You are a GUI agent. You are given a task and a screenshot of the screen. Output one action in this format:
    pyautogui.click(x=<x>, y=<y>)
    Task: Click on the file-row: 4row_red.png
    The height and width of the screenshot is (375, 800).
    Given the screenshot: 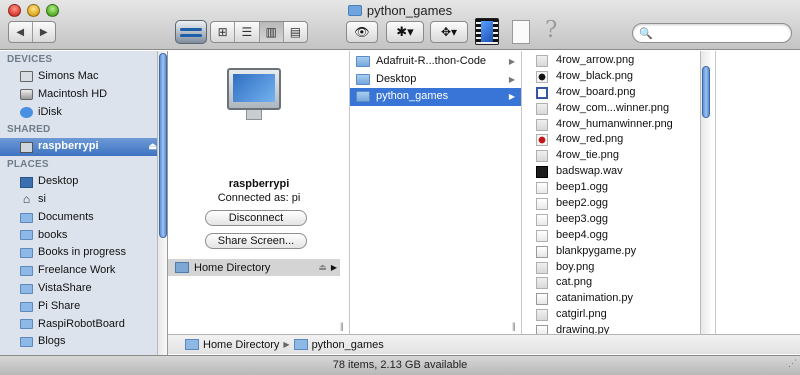 What is the action you would take?
    pyautogui.click(x=618, y=140)
    